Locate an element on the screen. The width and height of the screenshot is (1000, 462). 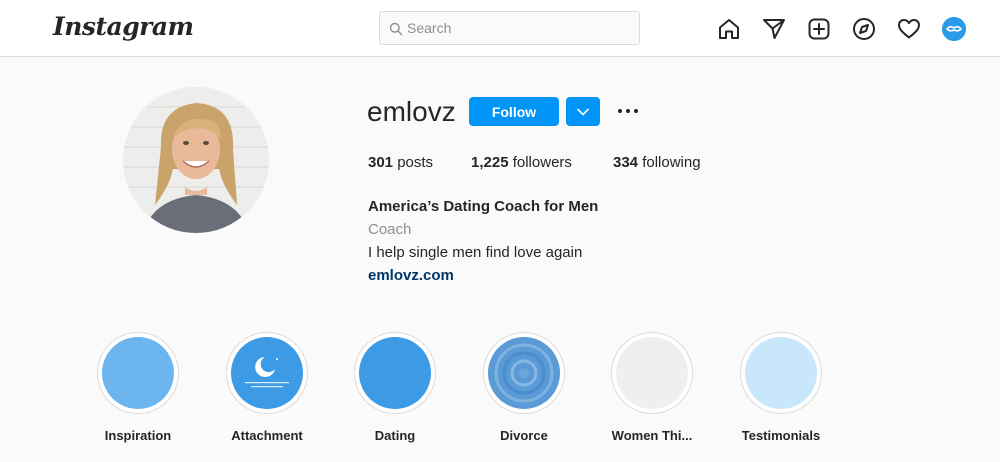
follow-button: Follow is located at coordinates (514, 111).